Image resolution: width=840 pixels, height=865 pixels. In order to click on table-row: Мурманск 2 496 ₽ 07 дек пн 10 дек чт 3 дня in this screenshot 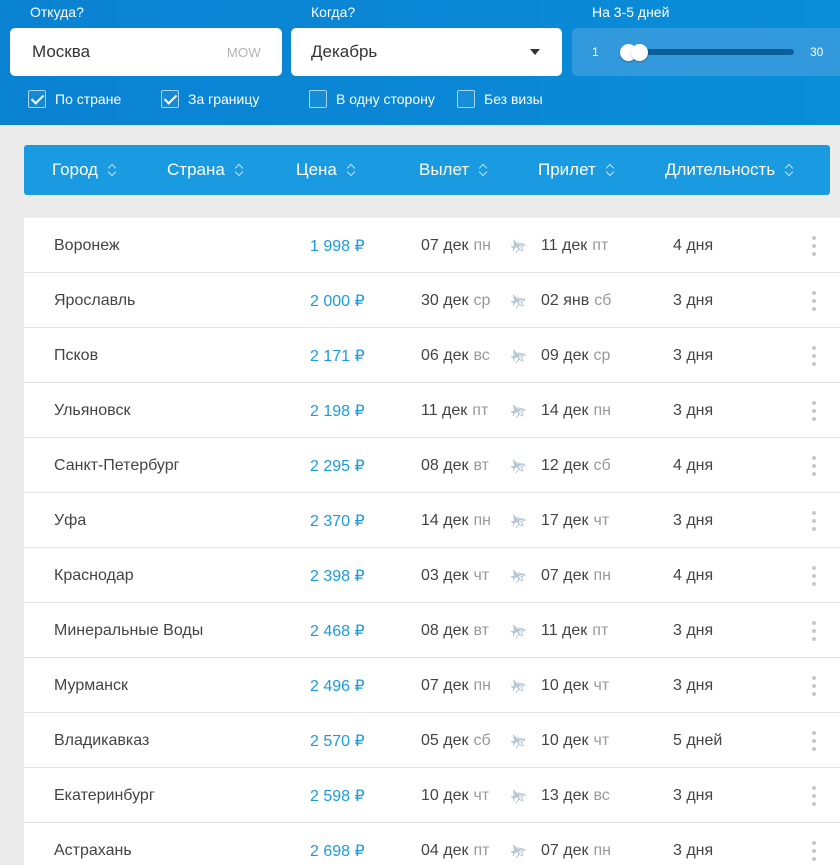, I will do `click(432, 685)`.